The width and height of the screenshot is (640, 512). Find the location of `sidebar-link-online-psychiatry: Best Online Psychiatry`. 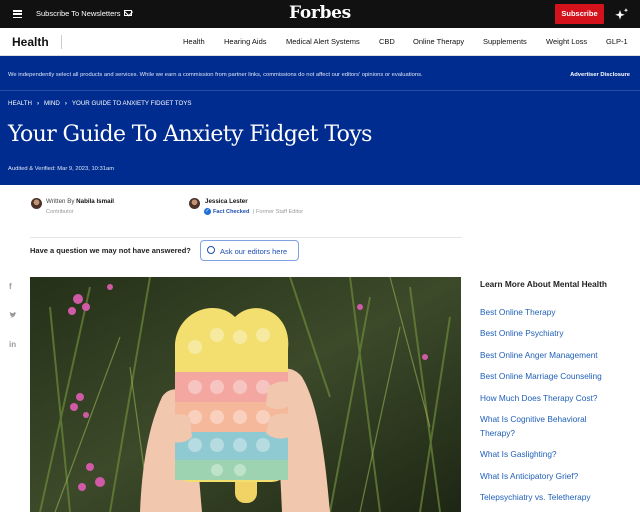

sidebar-link-online-psychiatry: Best Online Psychiatry is located at coordinates (521, 333).